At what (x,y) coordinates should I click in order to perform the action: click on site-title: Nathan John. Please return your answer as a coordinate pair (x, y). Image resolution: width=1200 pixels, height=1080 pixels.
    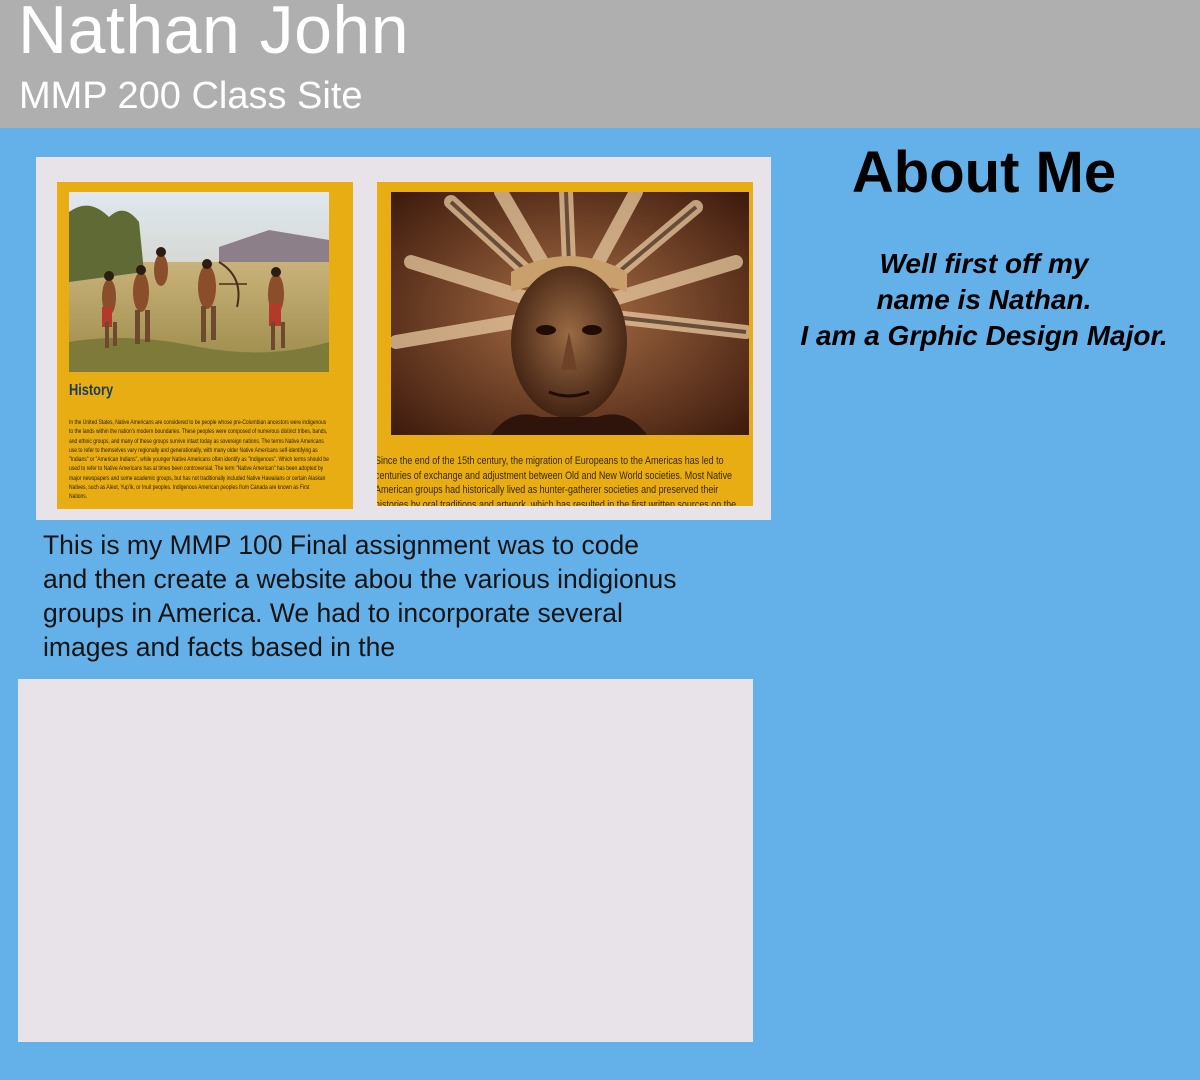
    Looking at the image, I should click on (214, 34).